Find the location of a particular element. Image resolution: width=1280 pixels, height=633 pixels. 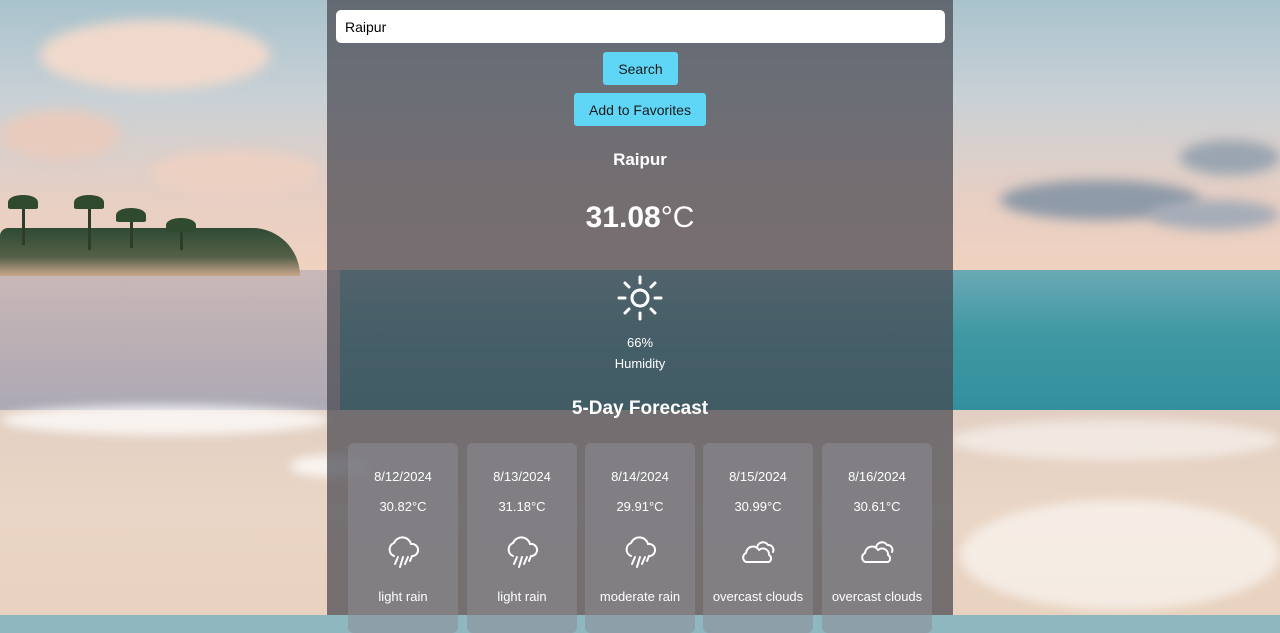

forecast-temp: 30.61°C is located at coordinates (877, 506).